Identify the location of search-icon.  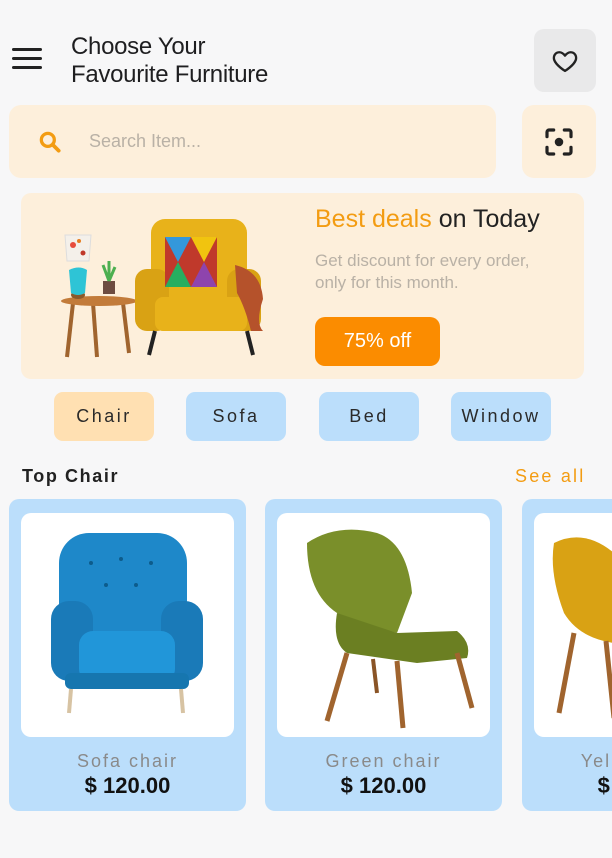
(50, 142).